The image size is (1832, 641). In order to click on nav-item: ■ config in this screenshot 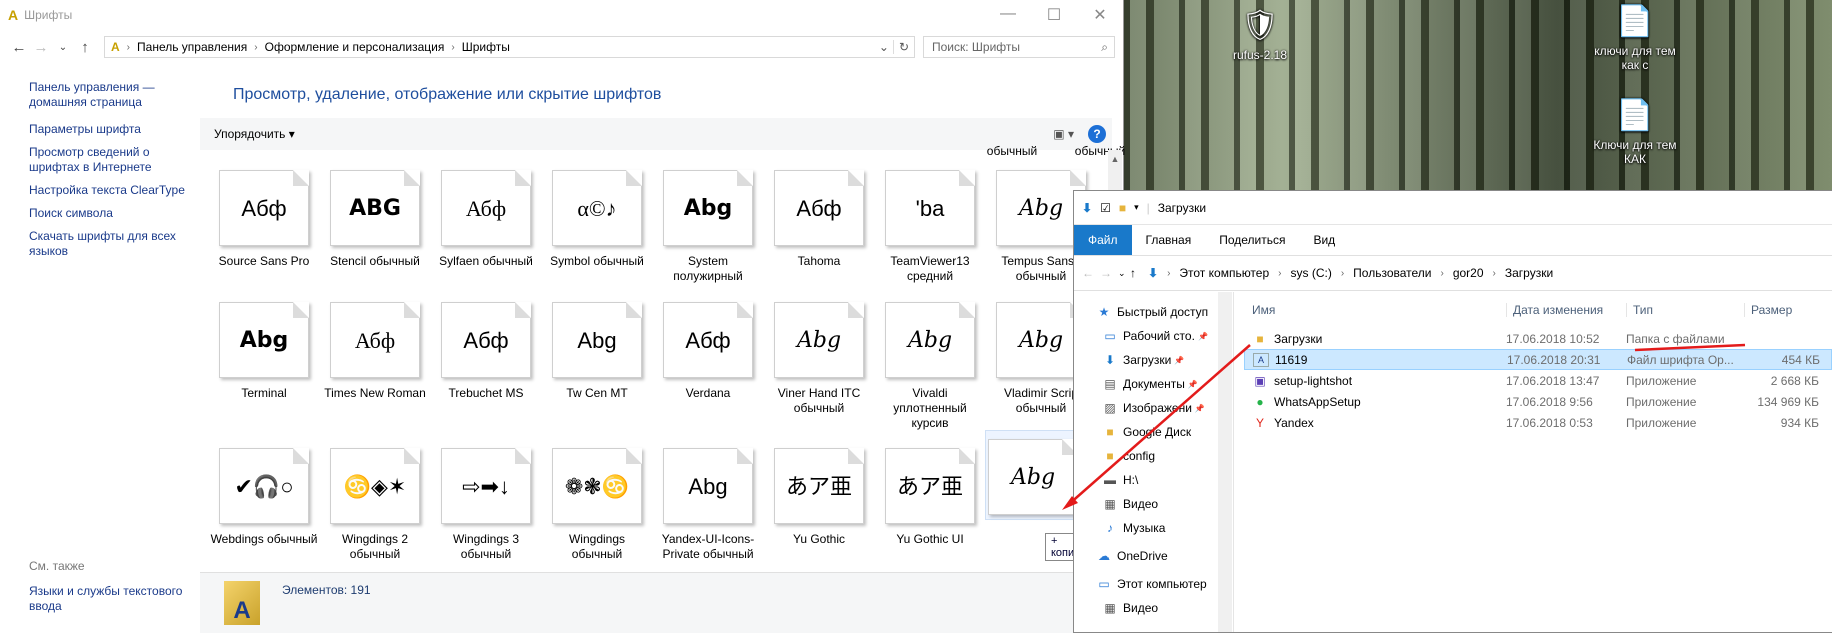, I will do `click(1153, 456)`.